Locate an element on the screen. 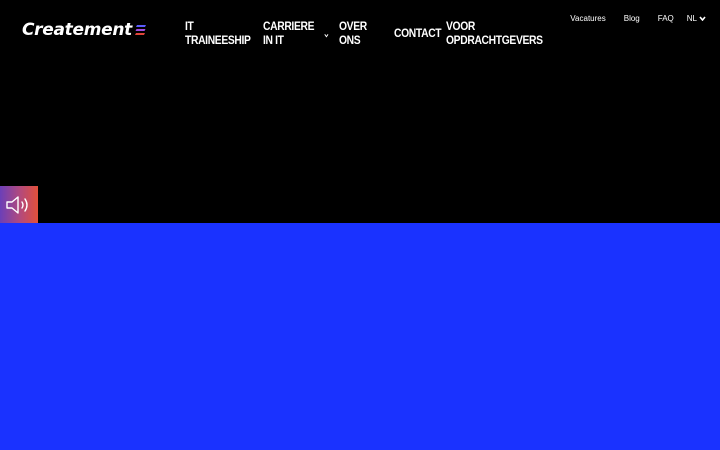 The width and height of the screenshot is (720, 450). nav-item-label: IT Traineeship is located at coordinates (218, 33).